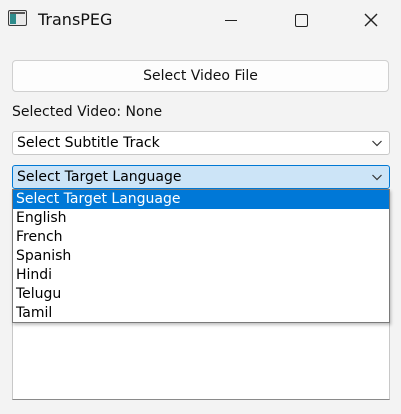 Image resolution: width=401 pixels, height=414 pixels. Describe the element at coordinates (201, 237) in the screenshot. I see `language-option: French` at that location.